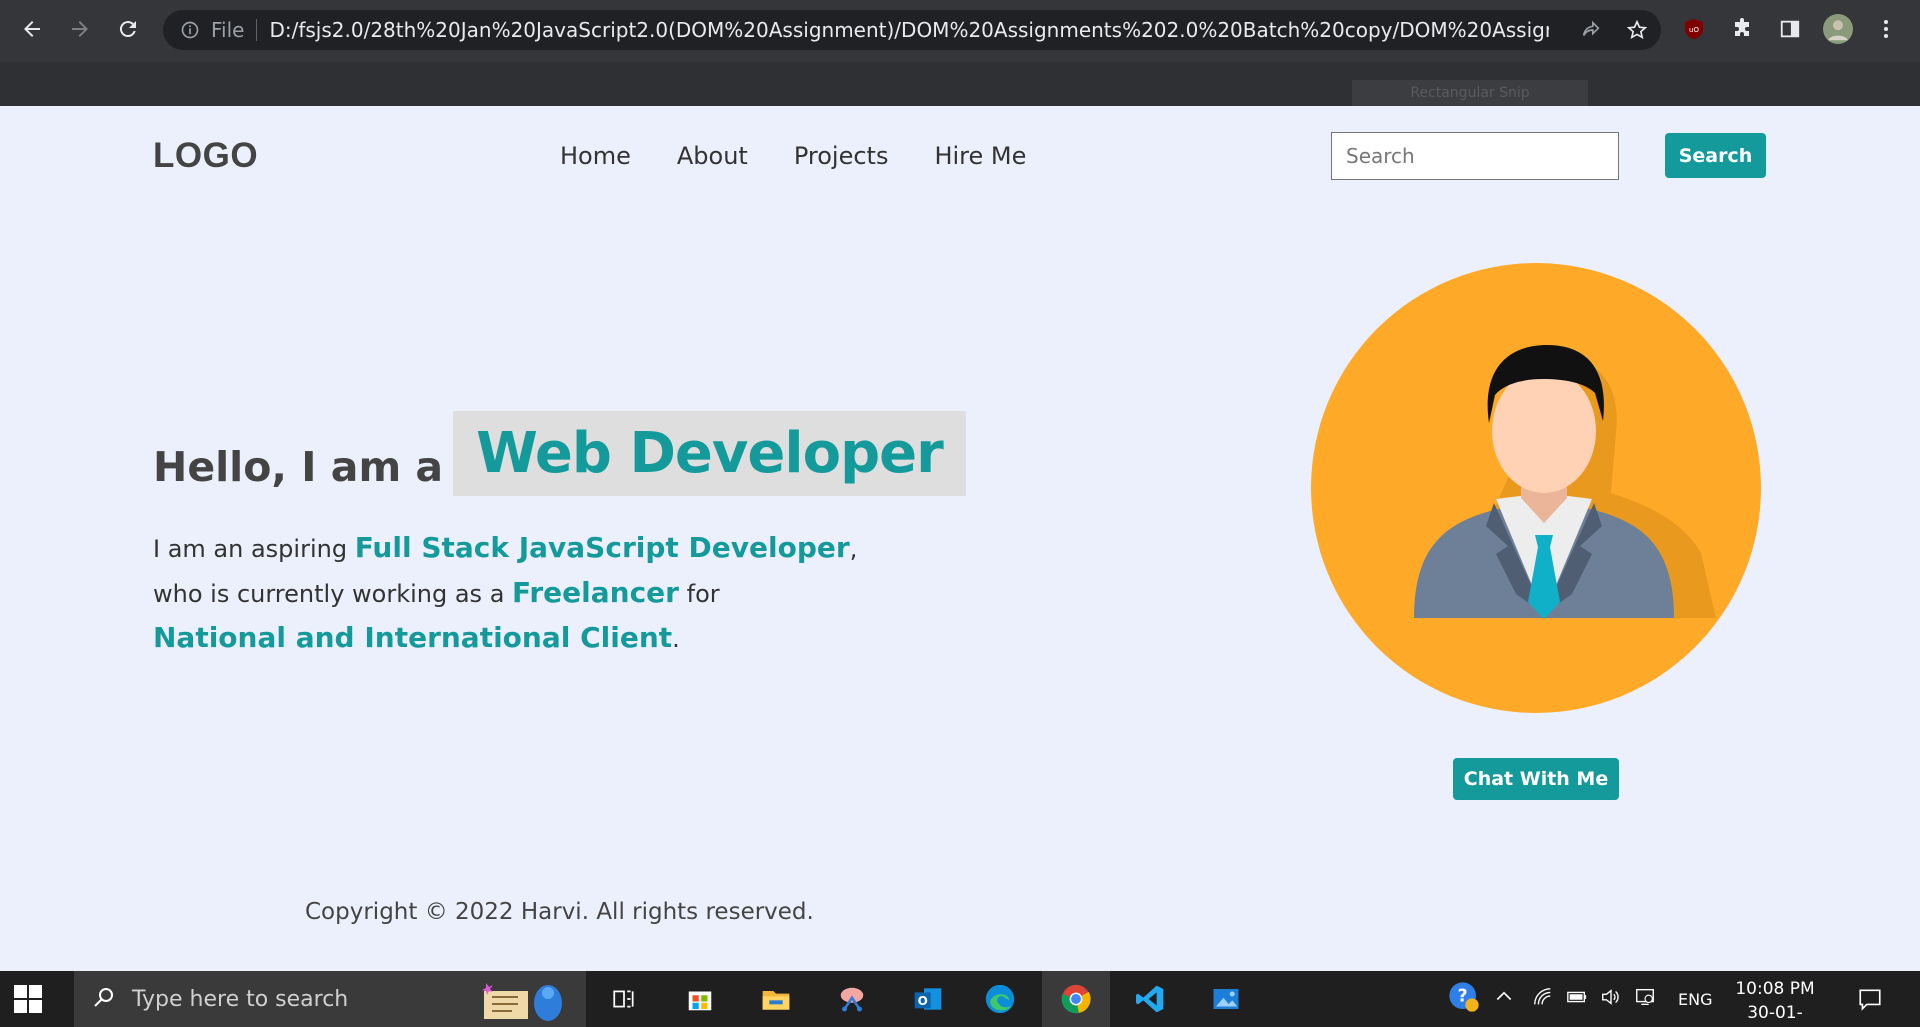 The image size is (1920, 1027). Describe the element at coordinates (1513, 999) in the screenshot. I see `chevron-up-icon` at that location.